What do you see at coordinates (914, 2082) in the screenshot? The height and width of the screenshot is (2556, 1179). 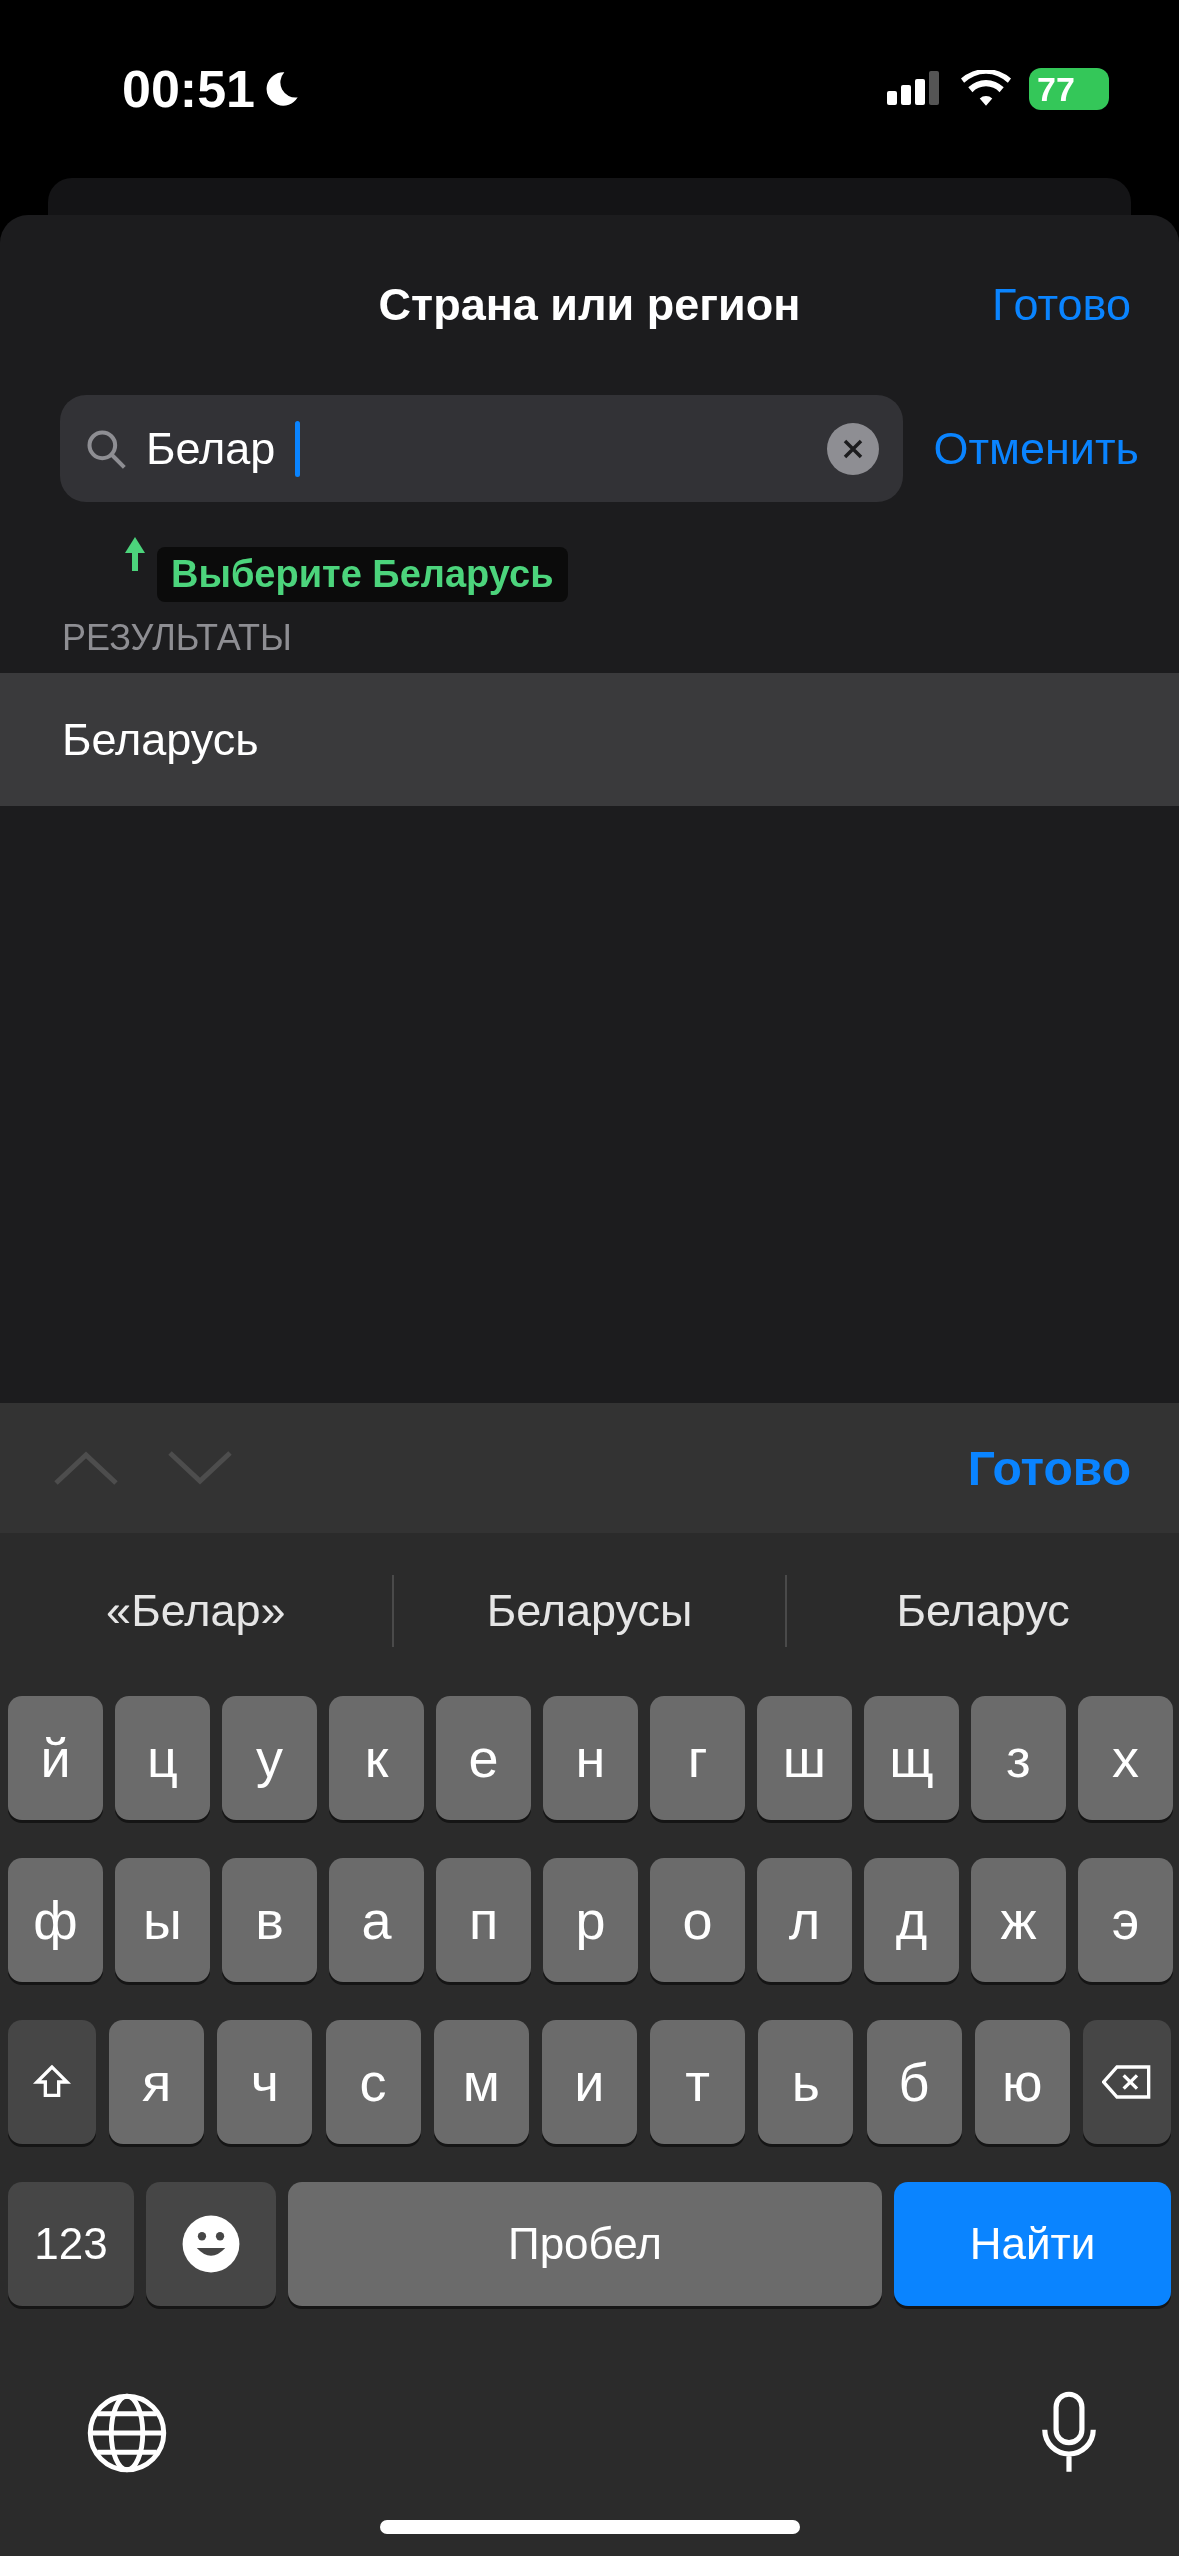 I see `letter-key: б` at bounding box center [914, 2082].